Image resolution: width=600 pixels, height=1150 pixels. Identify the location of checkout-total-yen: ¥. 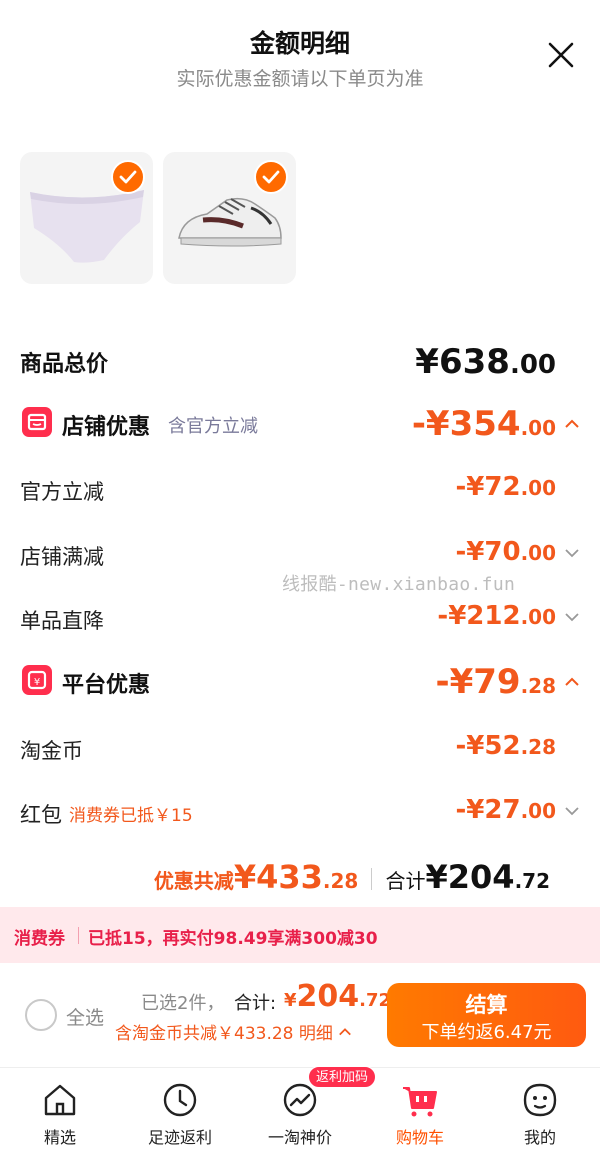
(290, 1000).